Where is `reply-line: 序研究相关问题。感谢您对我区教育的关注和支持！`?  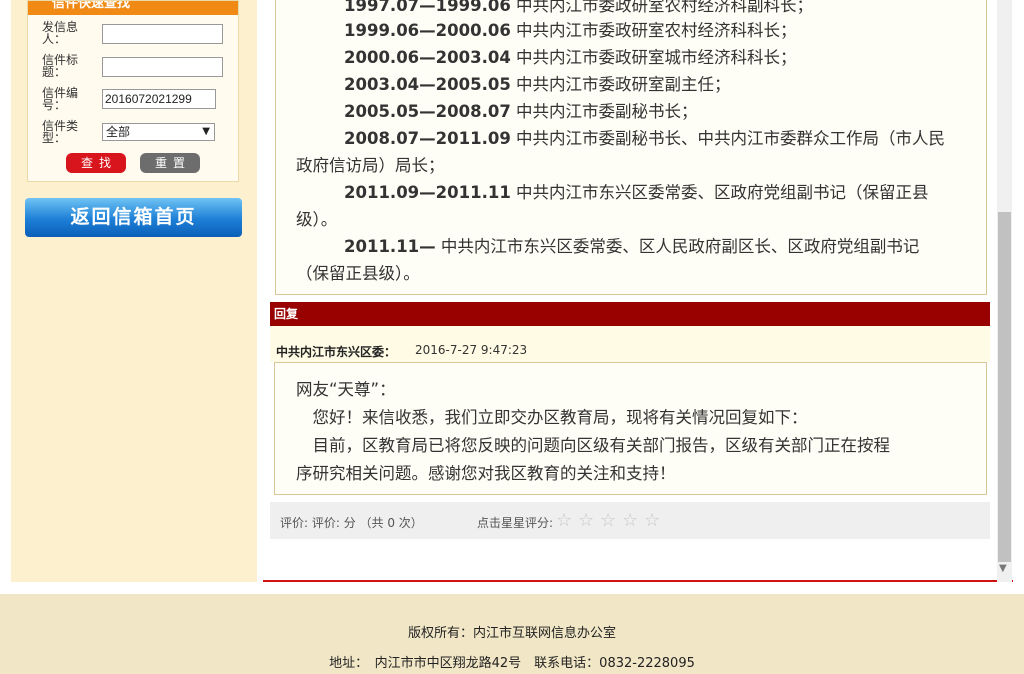
reply-line: 序研究相关问题。感谢您对我区教育的关注和支持！ is located at coordinates (486, 473).